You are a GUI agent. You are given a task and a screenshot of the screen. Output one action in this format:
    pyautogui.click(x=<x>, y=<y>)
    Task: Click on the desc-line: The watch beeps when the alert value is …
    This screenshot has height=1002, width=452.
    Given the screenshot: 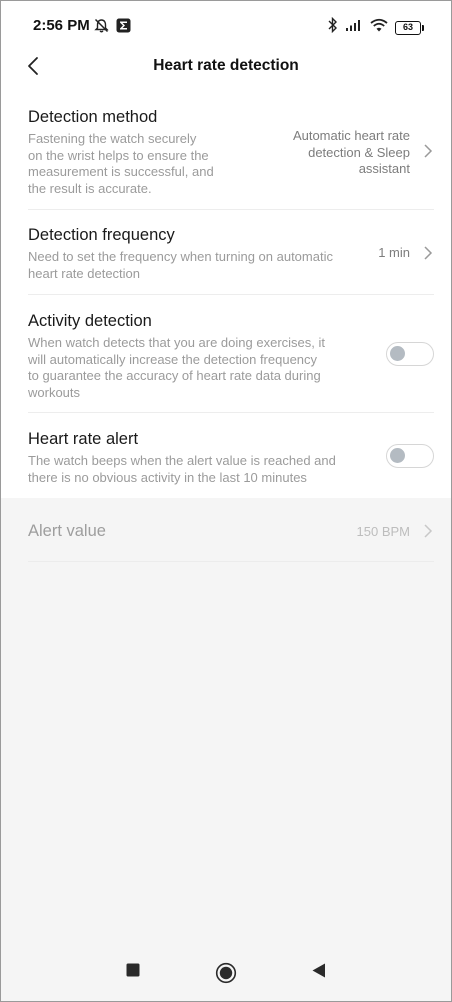 What is the action you would take?
    pyautogui.click(x=182, y=460)
    